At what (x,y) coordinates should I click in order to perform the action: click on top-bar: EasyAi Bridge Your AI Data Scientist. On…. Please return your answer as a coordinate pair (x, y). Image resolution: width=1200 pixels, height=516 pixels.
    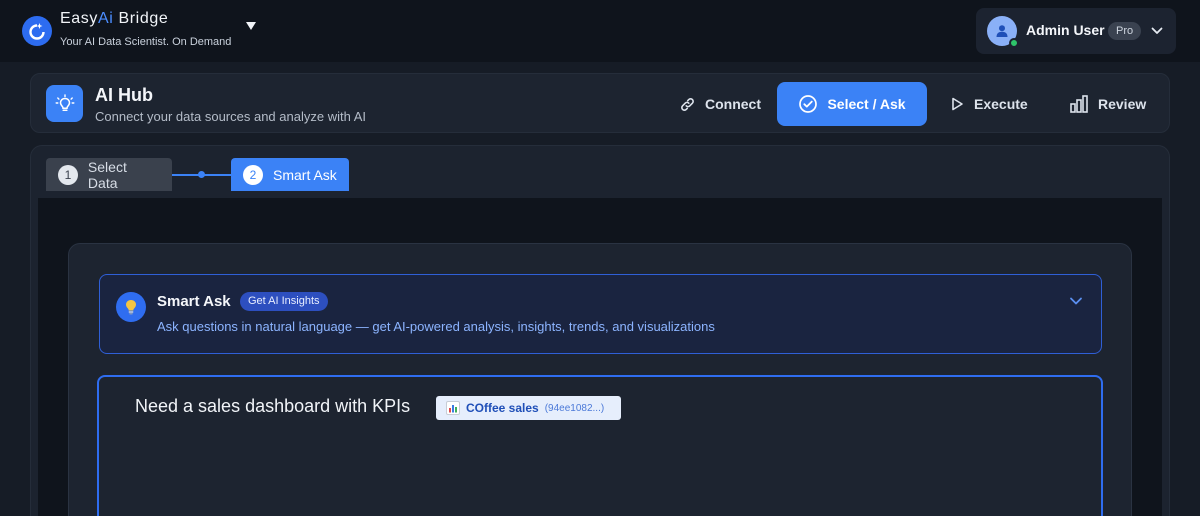
    Looking at the image, I should click on (600, 31).